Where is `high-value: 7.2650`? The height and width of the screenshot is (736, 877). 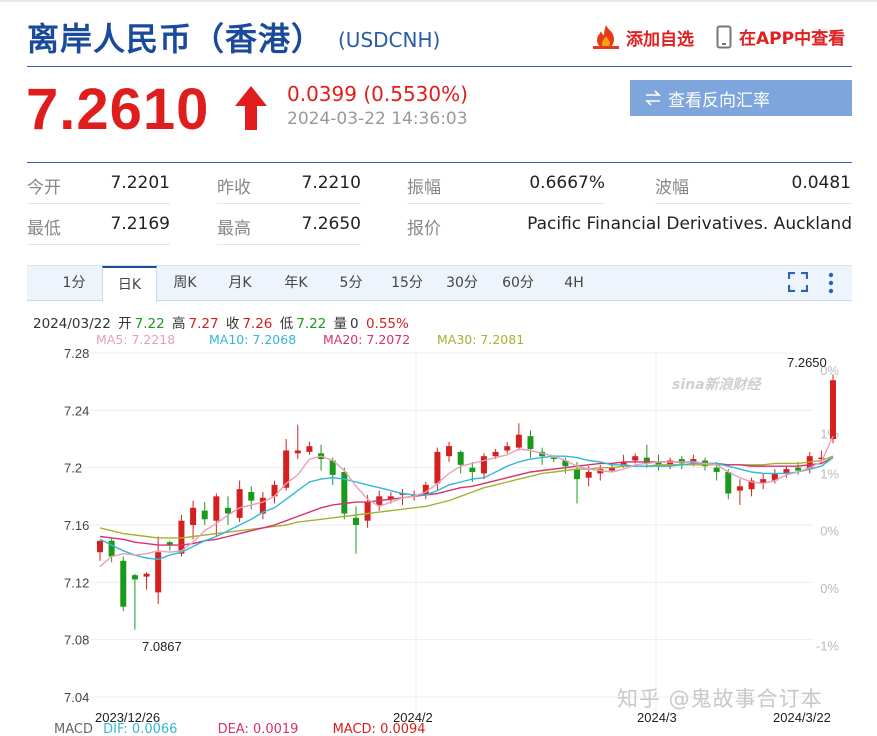
high-value: 7.2650 is located at coordinates (331, 224).